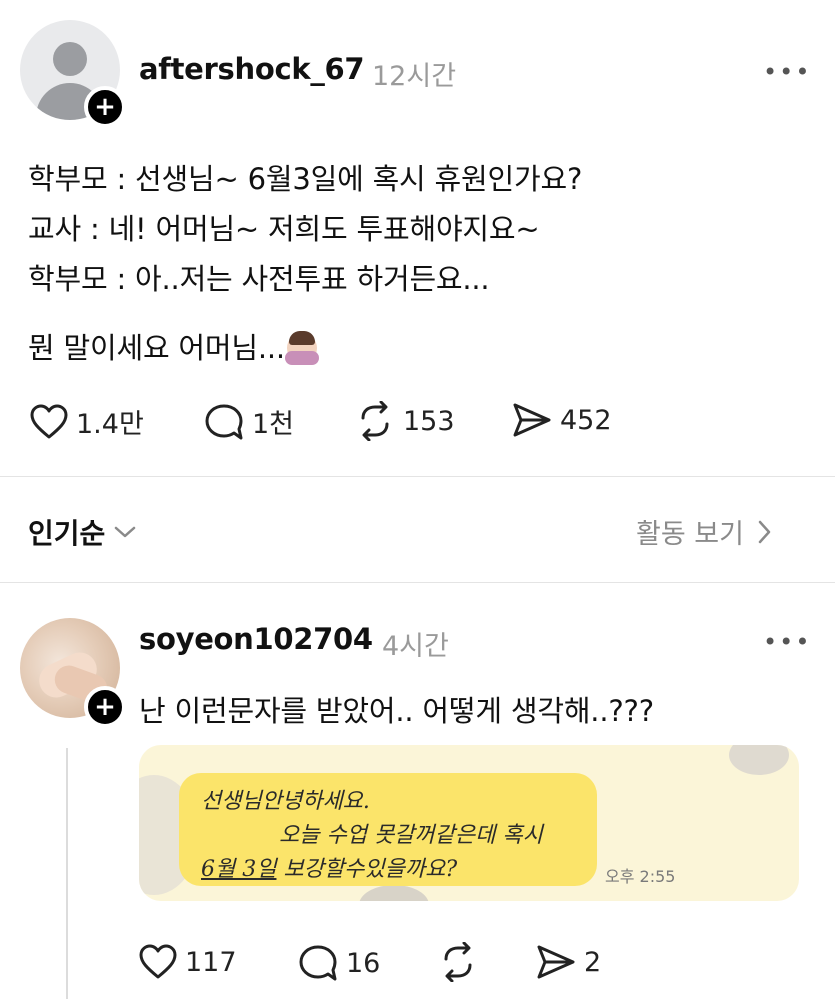 The image size is (835, 999). Describe the element at coordinates (414, 76) in the screenshot. I see `post-timestamp: 12시간` at that location.